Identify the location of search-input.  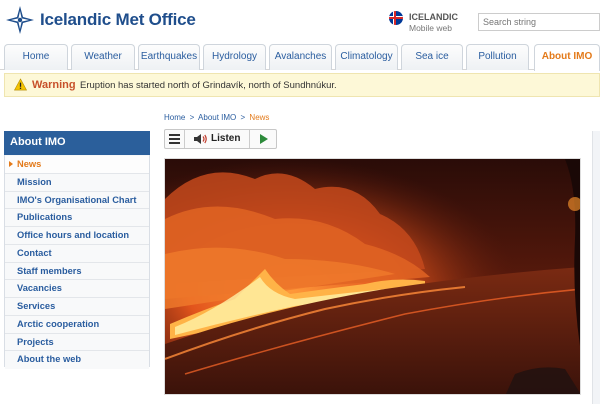
(539, 22).